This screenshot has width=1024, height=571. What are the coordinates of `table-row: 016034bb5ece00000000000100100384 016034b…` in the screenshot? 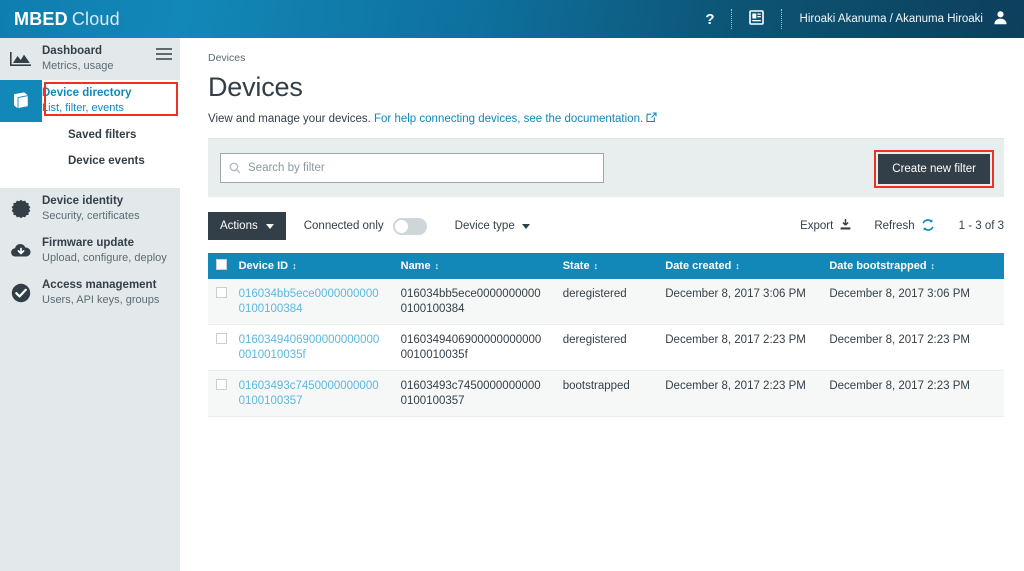 It's located at (606, 302).